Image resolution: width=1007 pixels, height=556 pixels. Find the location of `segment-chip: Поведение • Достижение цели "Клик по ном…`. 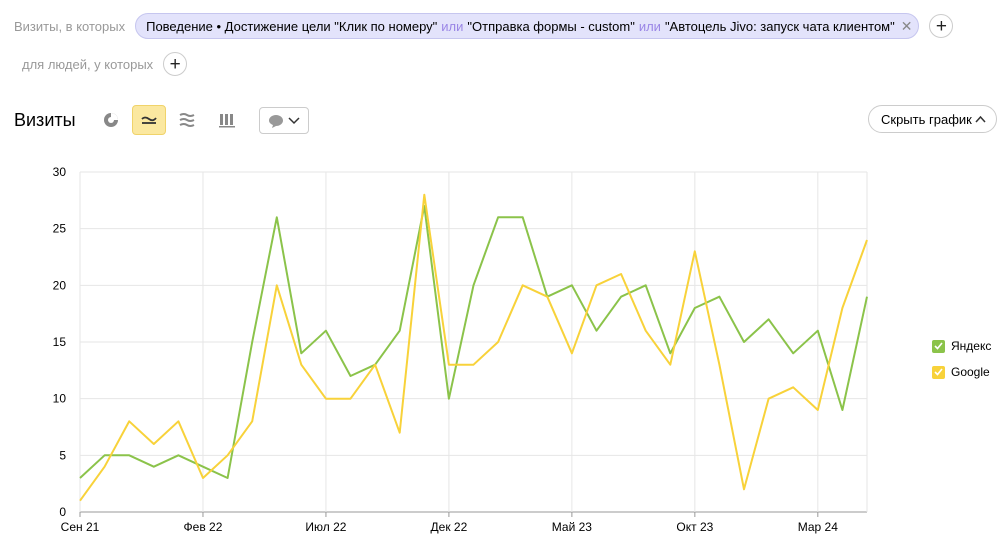

segment-chip: Поведение • Достижение цели "Клик по ном… is located at coordinates (527, 26).